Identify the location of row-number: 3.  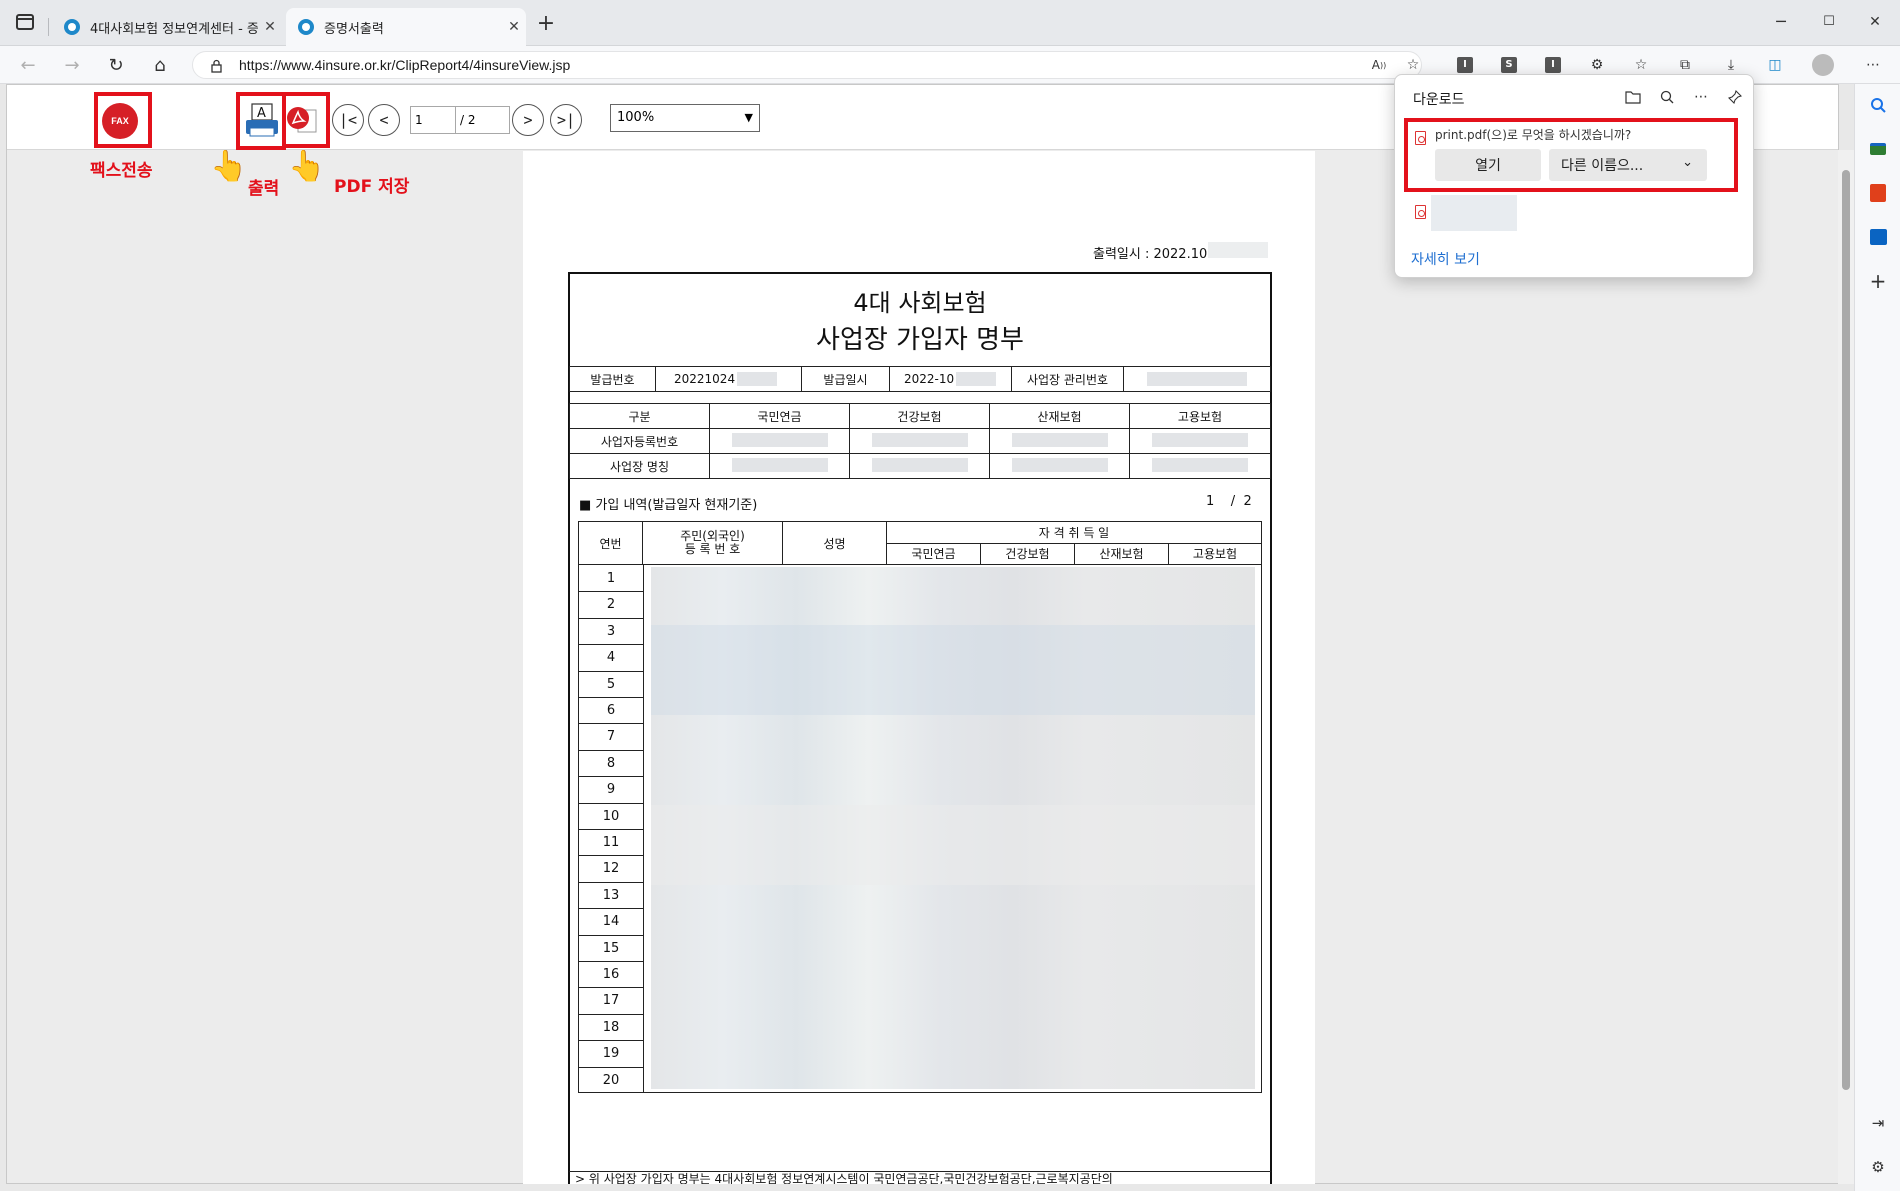
(611, 631).